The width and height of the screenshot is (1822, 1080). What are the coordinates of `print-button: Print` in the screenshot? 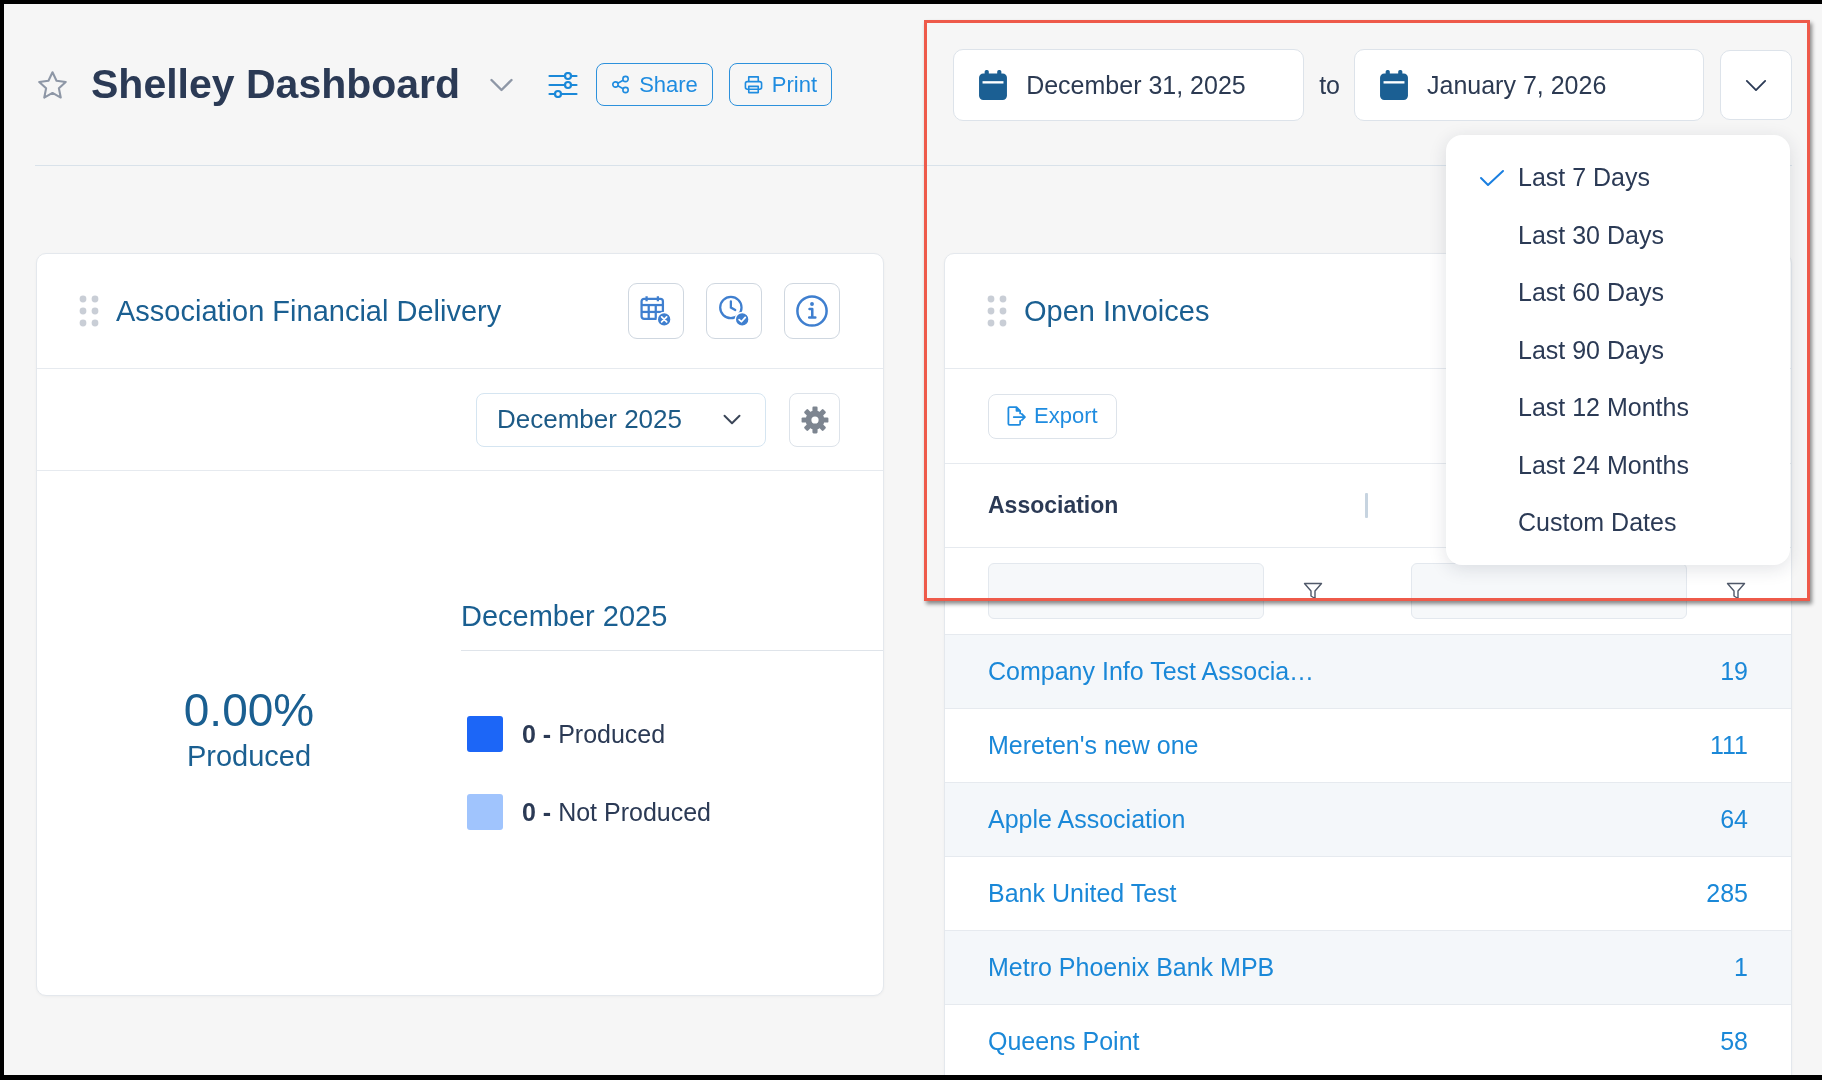 It's located at (780, 85).